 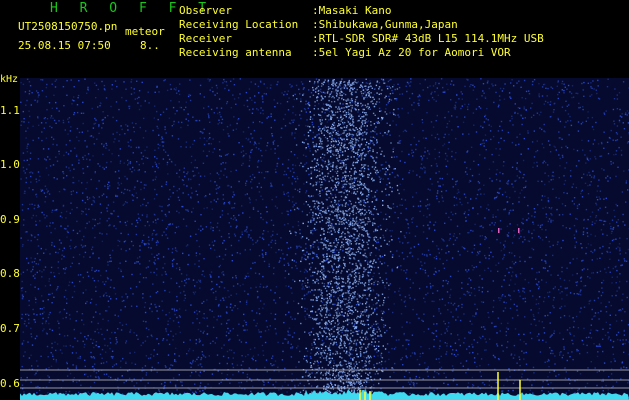 What do you see at coordinates (318, 24) in the screenshot?
I see `meta-row-location: Receiving Location:Shibukawa,Gunma,Japan` at bounding box center [318, 24].